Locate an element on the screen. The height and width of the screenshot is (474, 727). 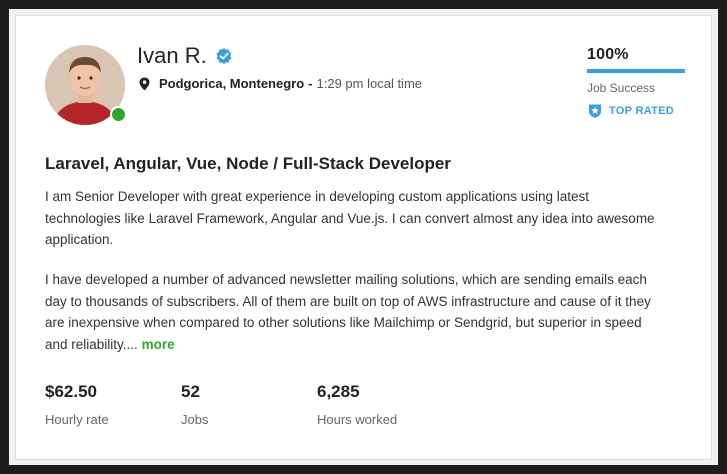
jobs-label: Jobs is located at coordinates (195, 419).